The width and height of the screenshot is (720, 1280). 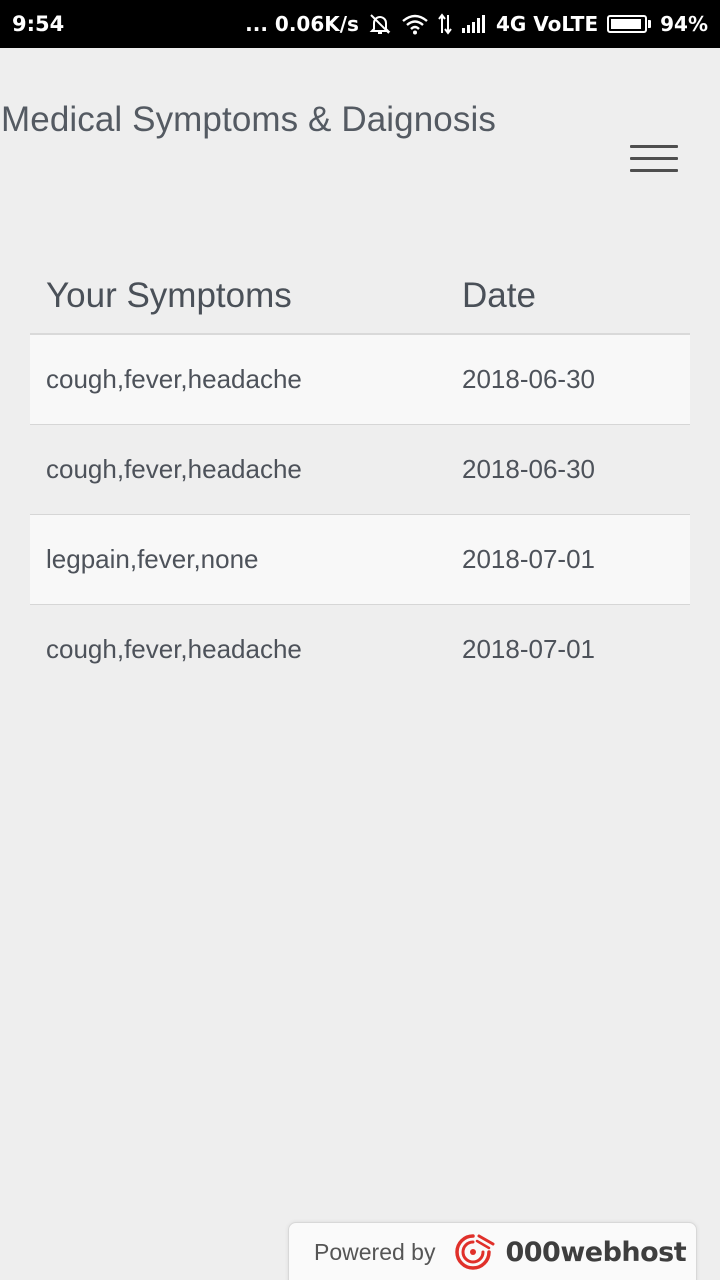 I want to click on hamburger-menu-button, so click(x=654, y=158).